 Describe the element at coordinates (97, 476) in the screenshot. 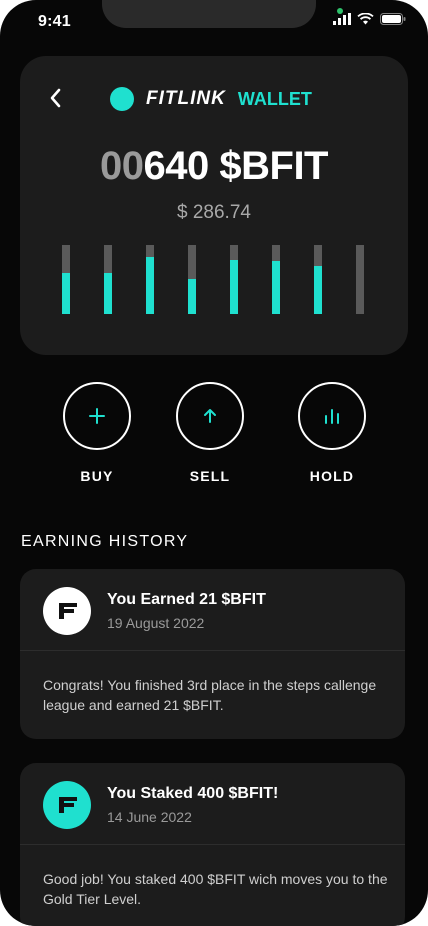

I see `buy-label: BUY` at that location.